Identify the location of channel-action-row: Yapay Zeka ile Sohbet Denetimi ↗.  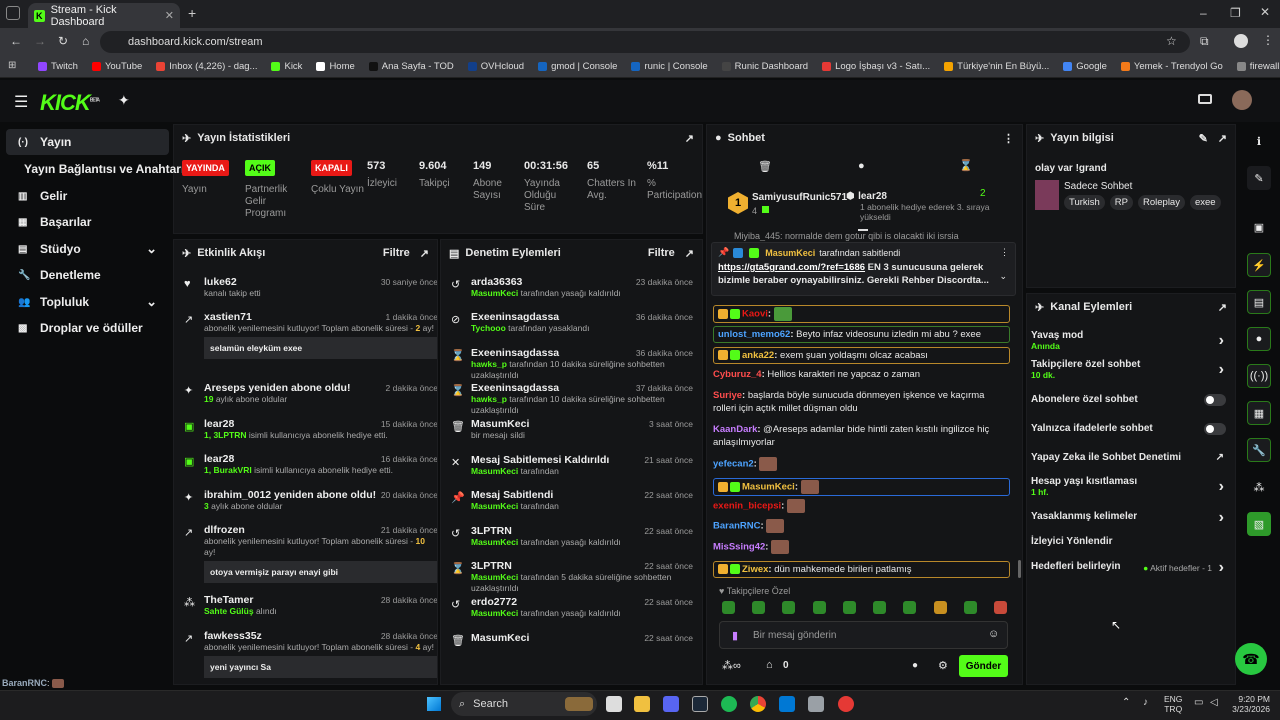
(1128, 457).